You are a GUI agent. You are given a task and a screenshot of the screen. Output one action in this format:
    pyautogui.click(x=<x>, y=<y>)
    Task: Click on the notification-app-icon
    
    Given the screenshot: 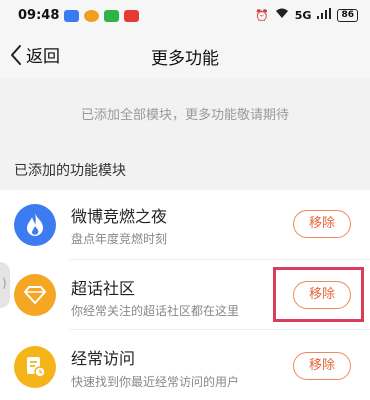 What is the action you would take?
    pyautogui.click(x=71, y=16)
    